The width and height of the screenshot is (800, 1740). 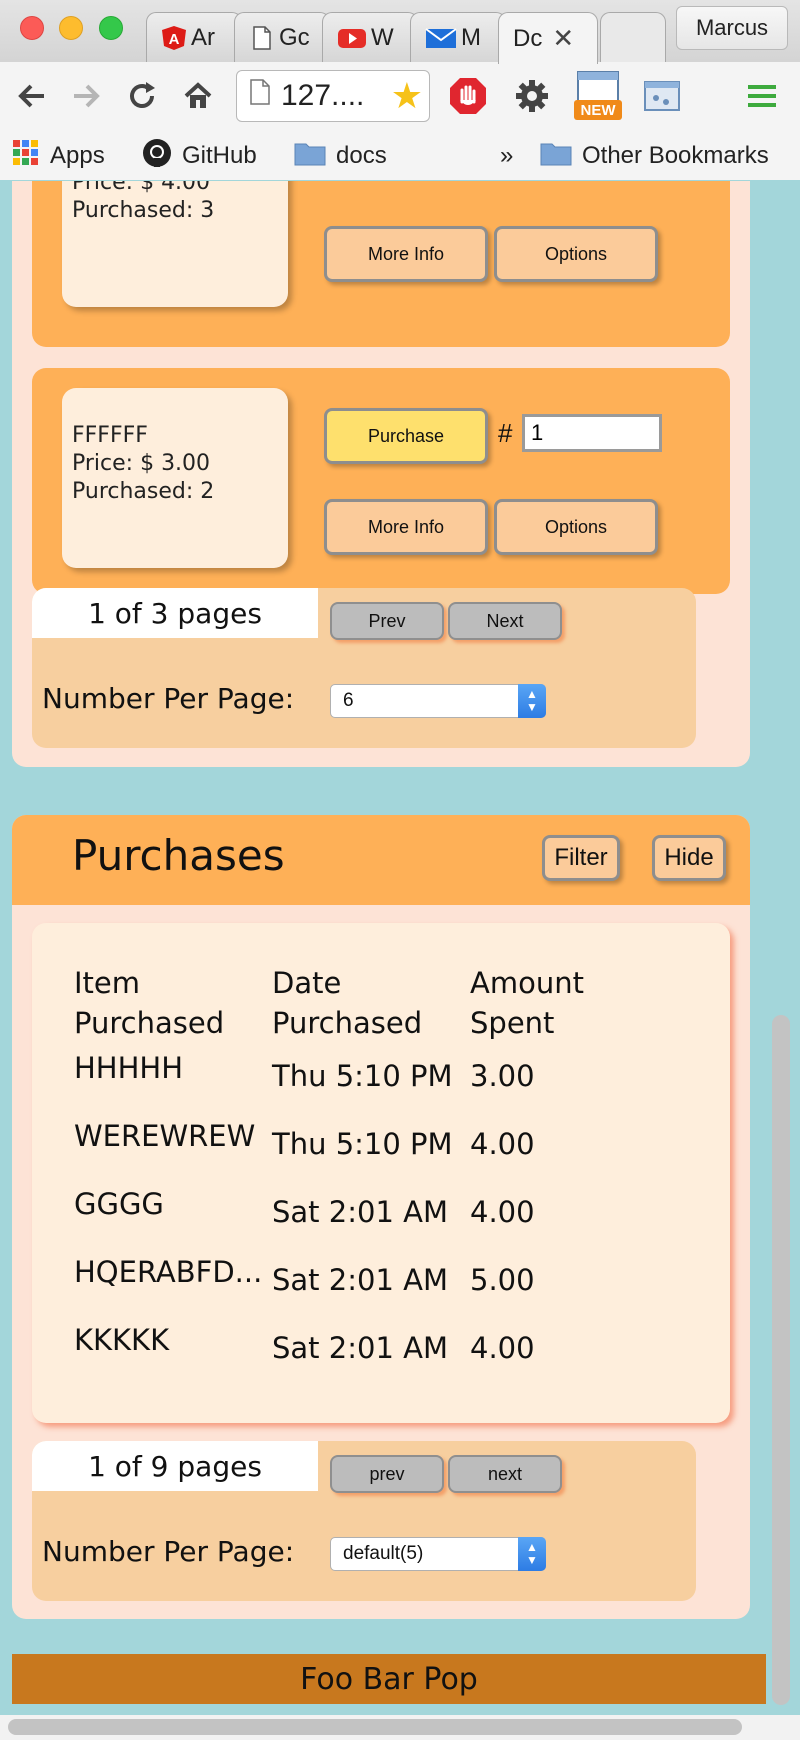 I want to click on purchase-button: Purchase, so click(x=406, y=436).